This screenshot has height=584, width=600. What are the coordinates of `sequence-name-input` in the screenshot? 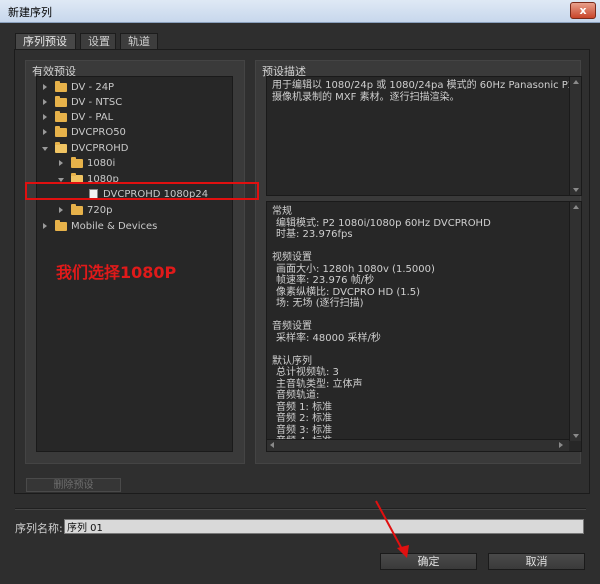 It's located at (324, 526).